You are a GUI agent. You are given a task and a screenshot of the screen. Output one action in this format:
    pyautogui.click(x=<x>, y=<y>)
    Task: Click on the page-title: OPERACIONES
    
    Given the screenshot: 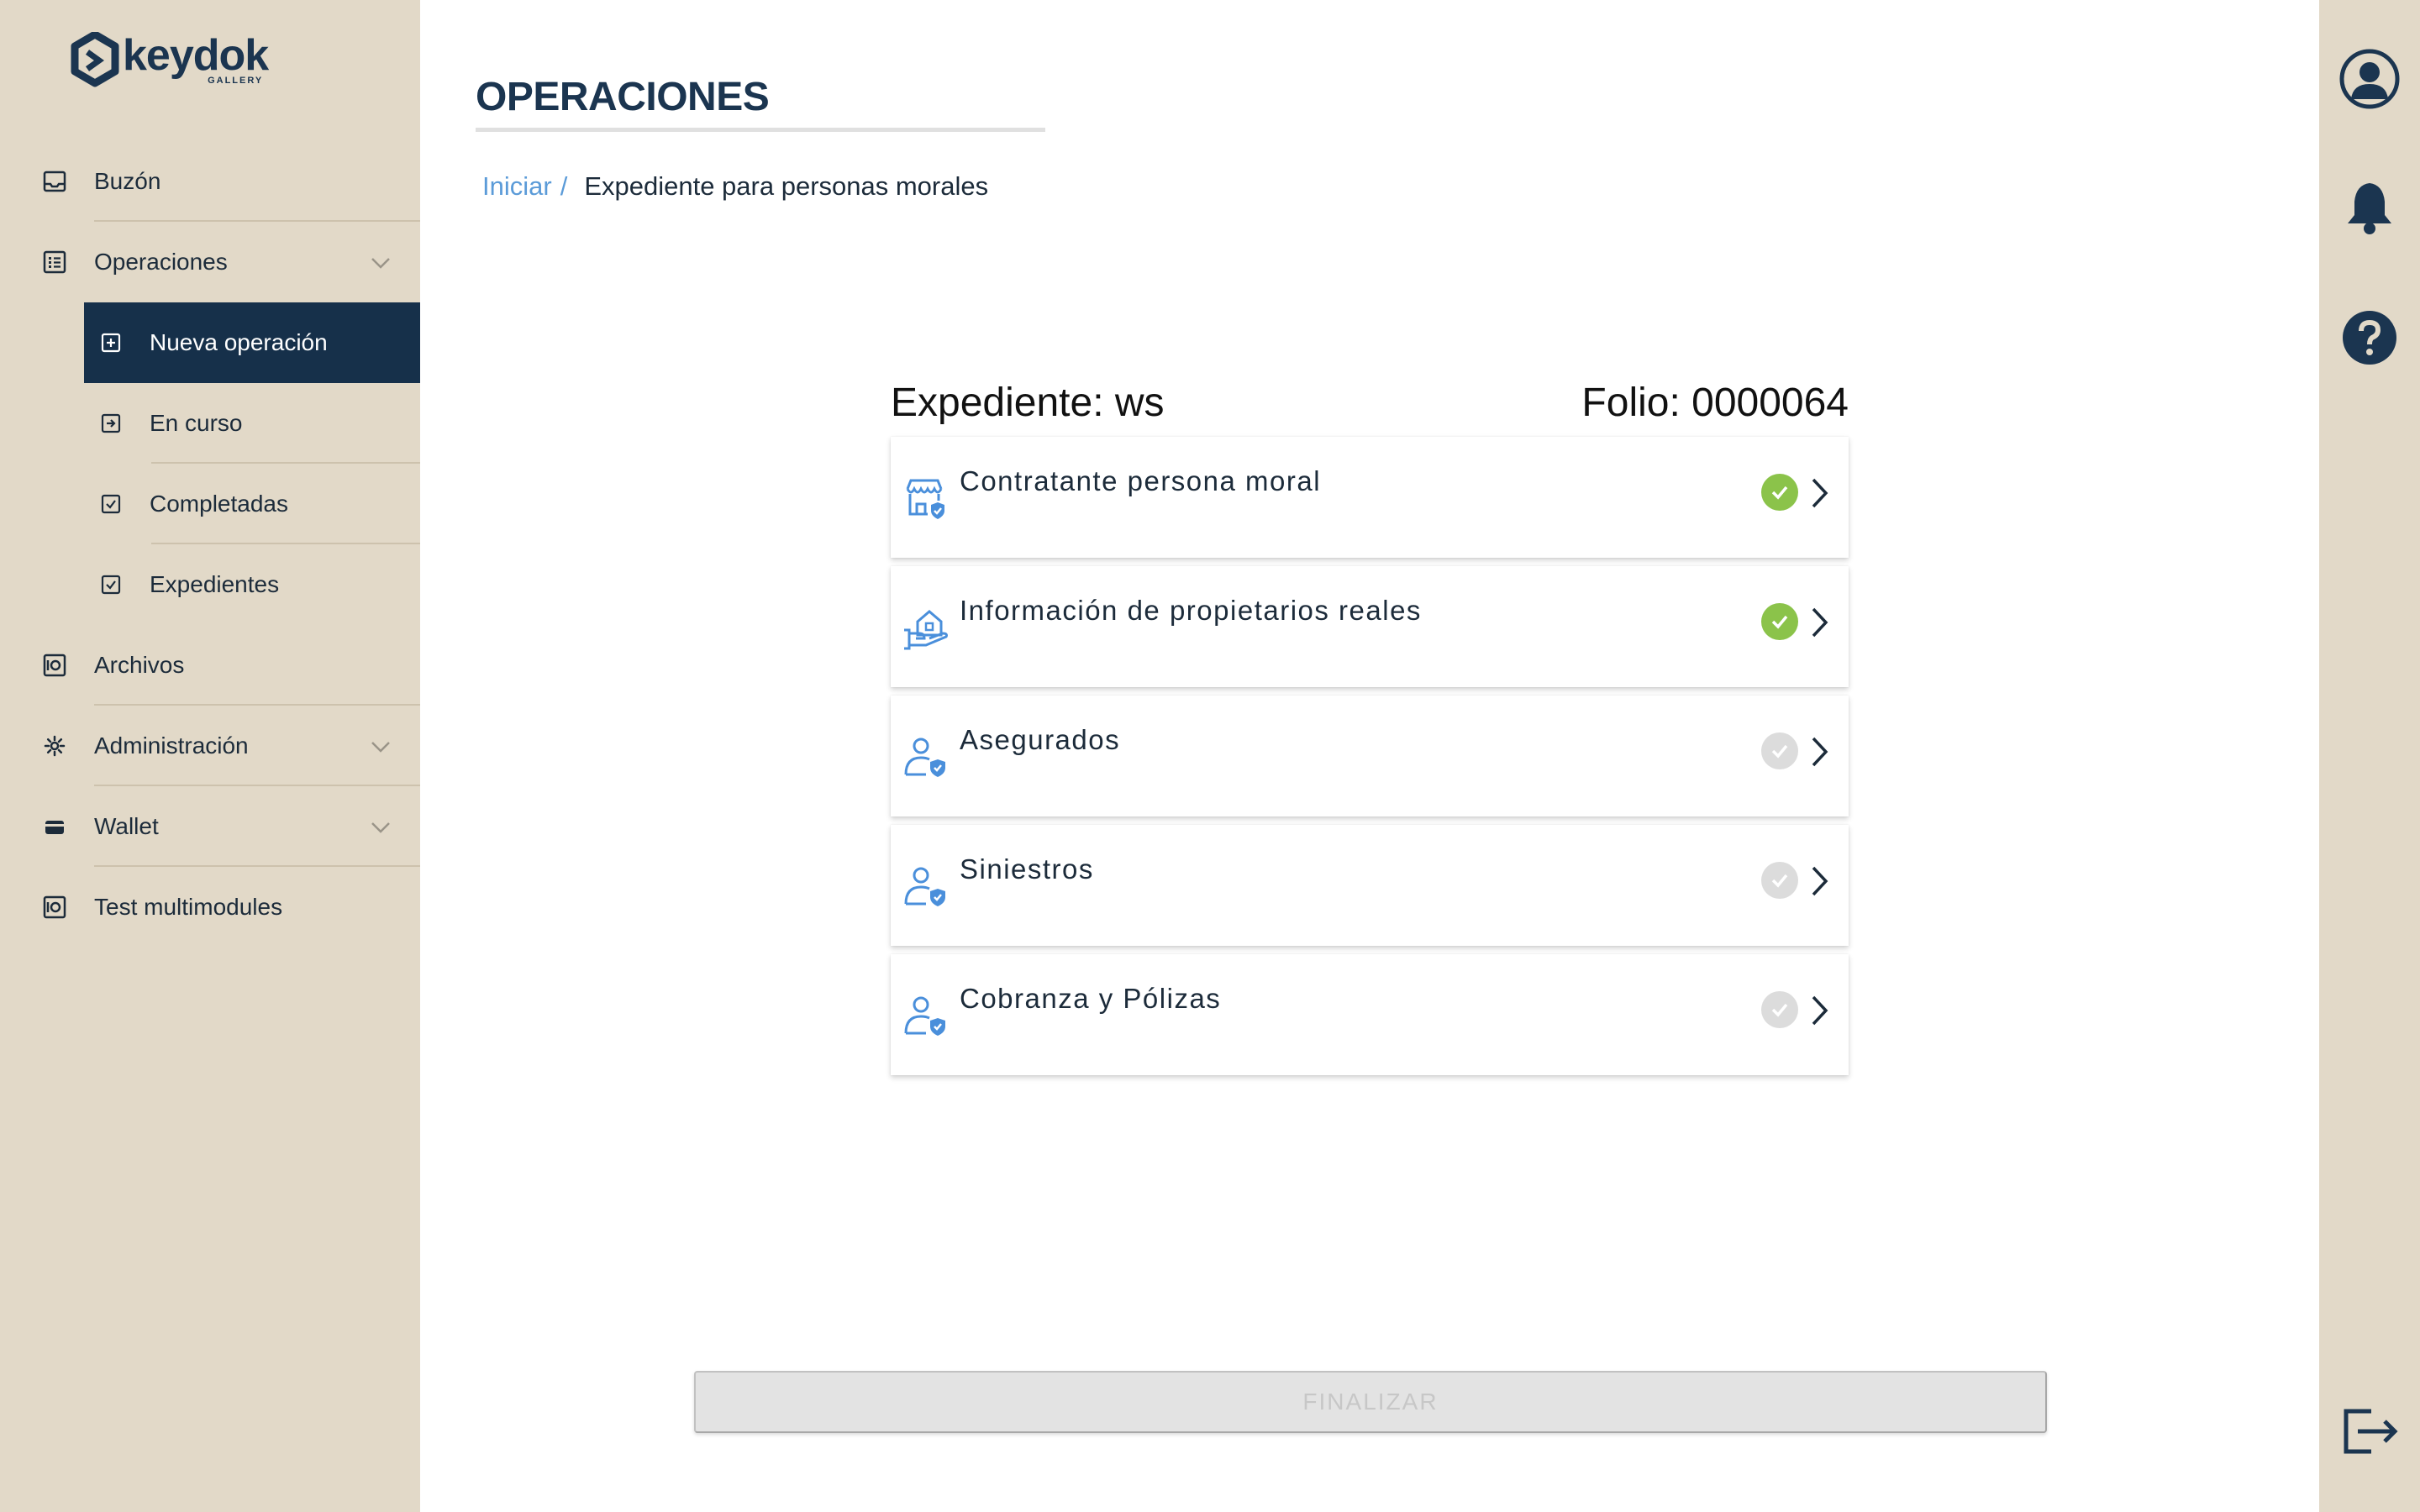 What is the action you would take?
    pyautogui.click(x=623, y=97)
    